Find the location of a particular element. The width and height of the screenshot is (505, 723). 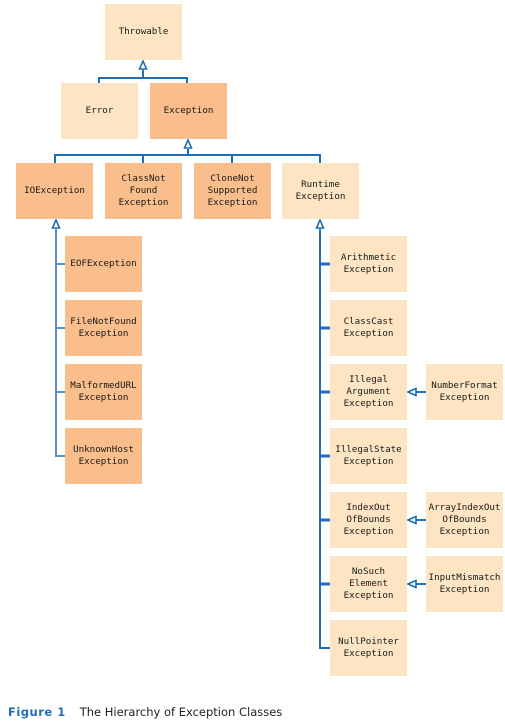

node-class-not-found-exception: ClassNot Found Exception is located at coordinates (143, 191).